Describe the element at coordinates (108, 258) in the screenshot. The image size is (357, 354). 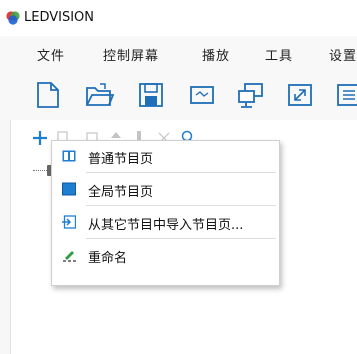
I see `menu-item-label: 重命名` at that location.